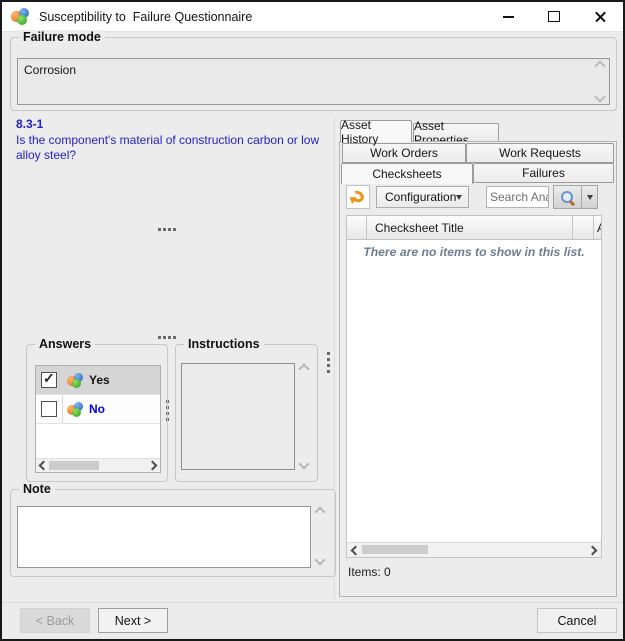  I want to click on magnifier-icon, so click(568, 198).